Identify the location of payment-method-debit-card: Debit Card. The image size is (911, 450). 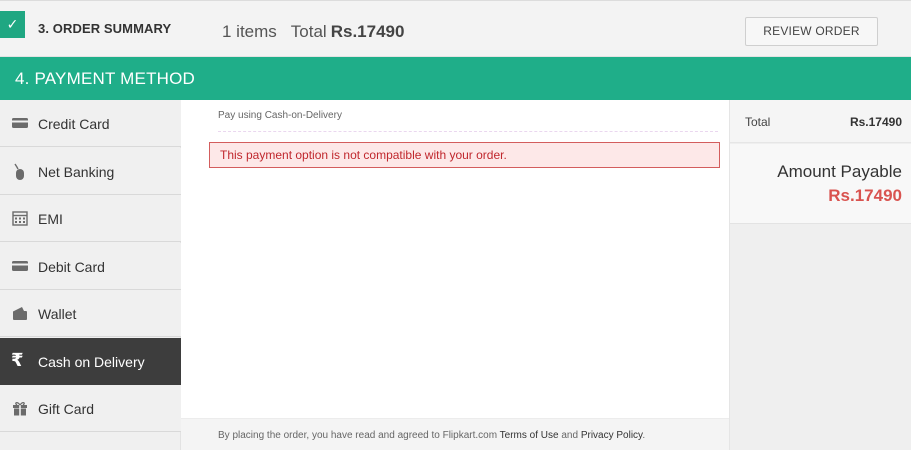
(90, 266).